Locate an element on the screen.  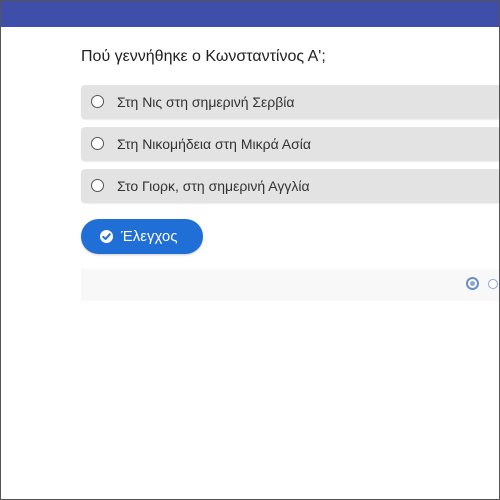
answer-option-label: Στη Νικομήδεια στη Μικρά Ασία is located at coordinates (214, 144).